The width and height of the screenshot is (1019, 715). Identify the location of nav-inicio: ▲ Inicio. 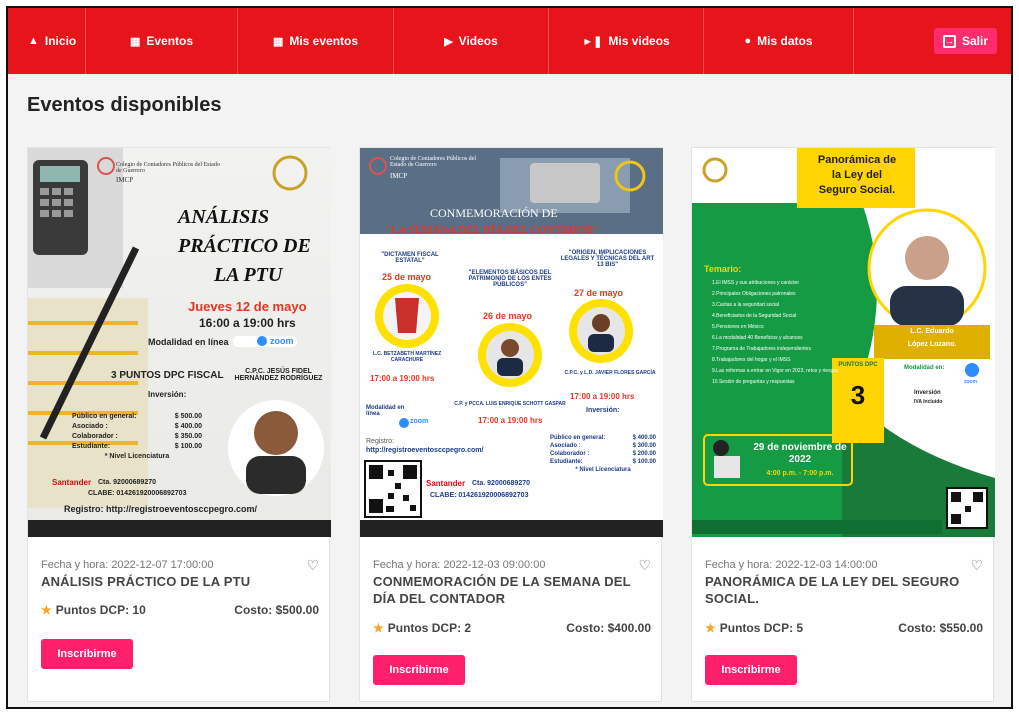
(47, 41).